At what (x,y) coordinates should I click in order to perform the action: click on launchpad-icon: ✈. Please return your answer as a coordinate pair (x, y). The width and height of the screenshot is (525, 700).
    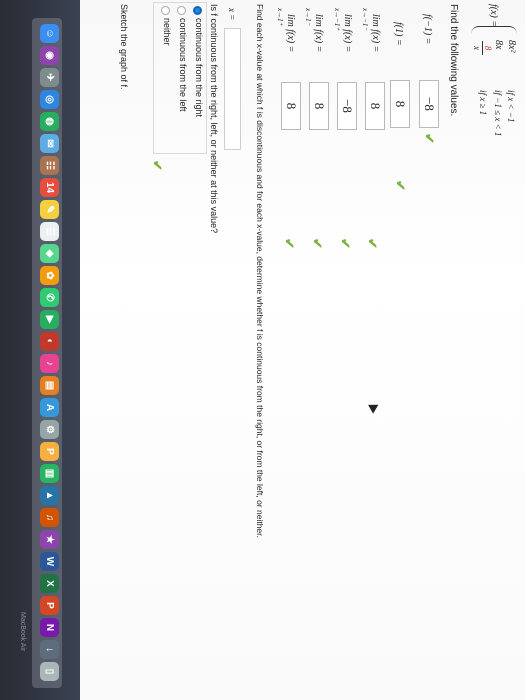
    Looking at the image, I should click on (49, 77).